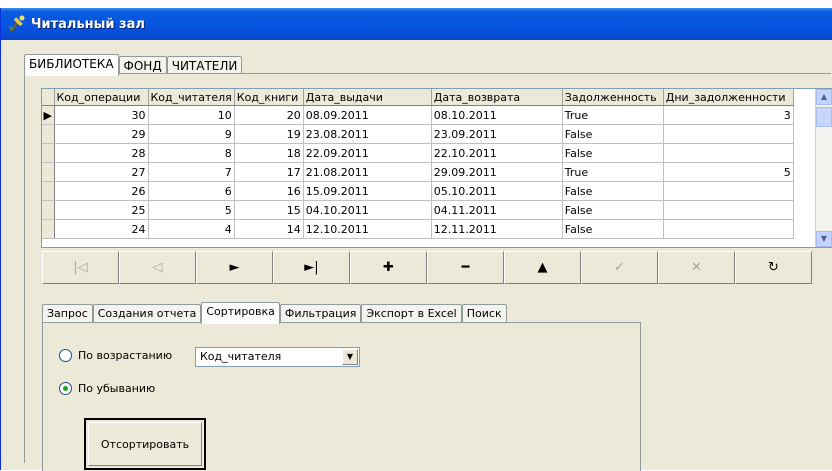 The width and height of the screenshot is (832, 471). I want to click on tab-tools-1: Создания отчета, so click(147, 314).